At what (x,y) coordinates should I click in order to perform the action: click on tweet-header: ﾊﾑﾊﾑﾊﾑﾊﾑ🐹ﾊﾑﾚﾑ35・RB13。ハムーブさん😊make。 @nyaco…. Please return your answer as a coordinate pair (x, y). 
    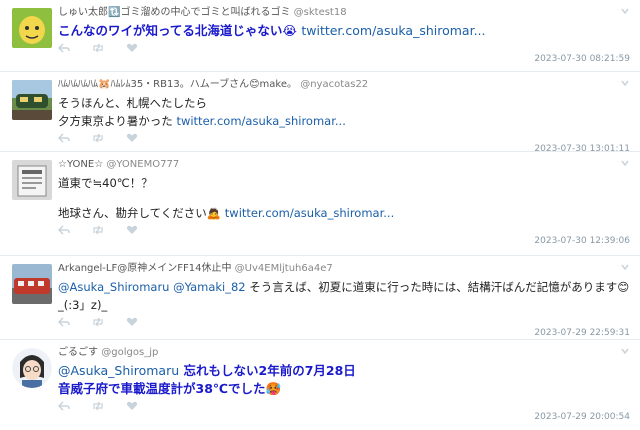
    Looking at the image, I should click on (345, 85).